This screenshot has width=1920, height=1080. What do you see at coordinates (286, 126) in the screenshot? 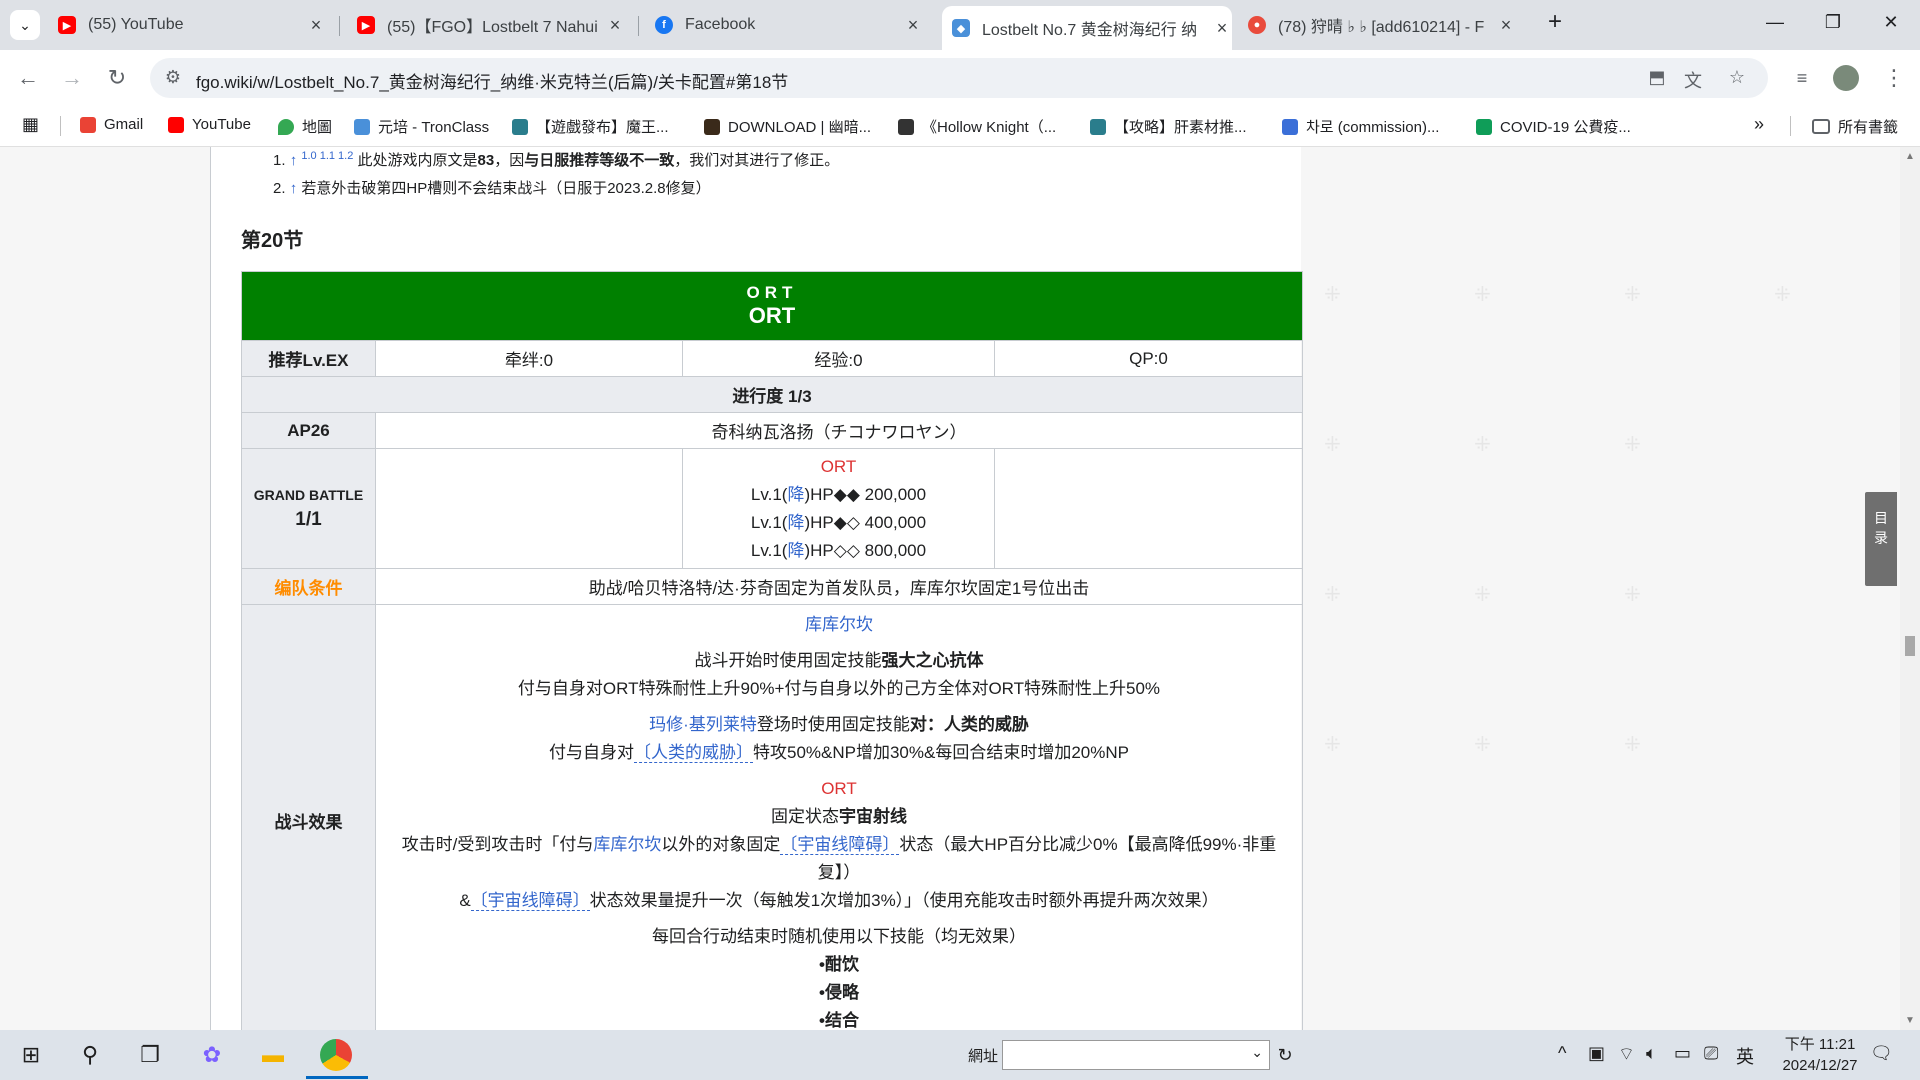
I see `maps-pin-icon` at bounding box center [286, 126].